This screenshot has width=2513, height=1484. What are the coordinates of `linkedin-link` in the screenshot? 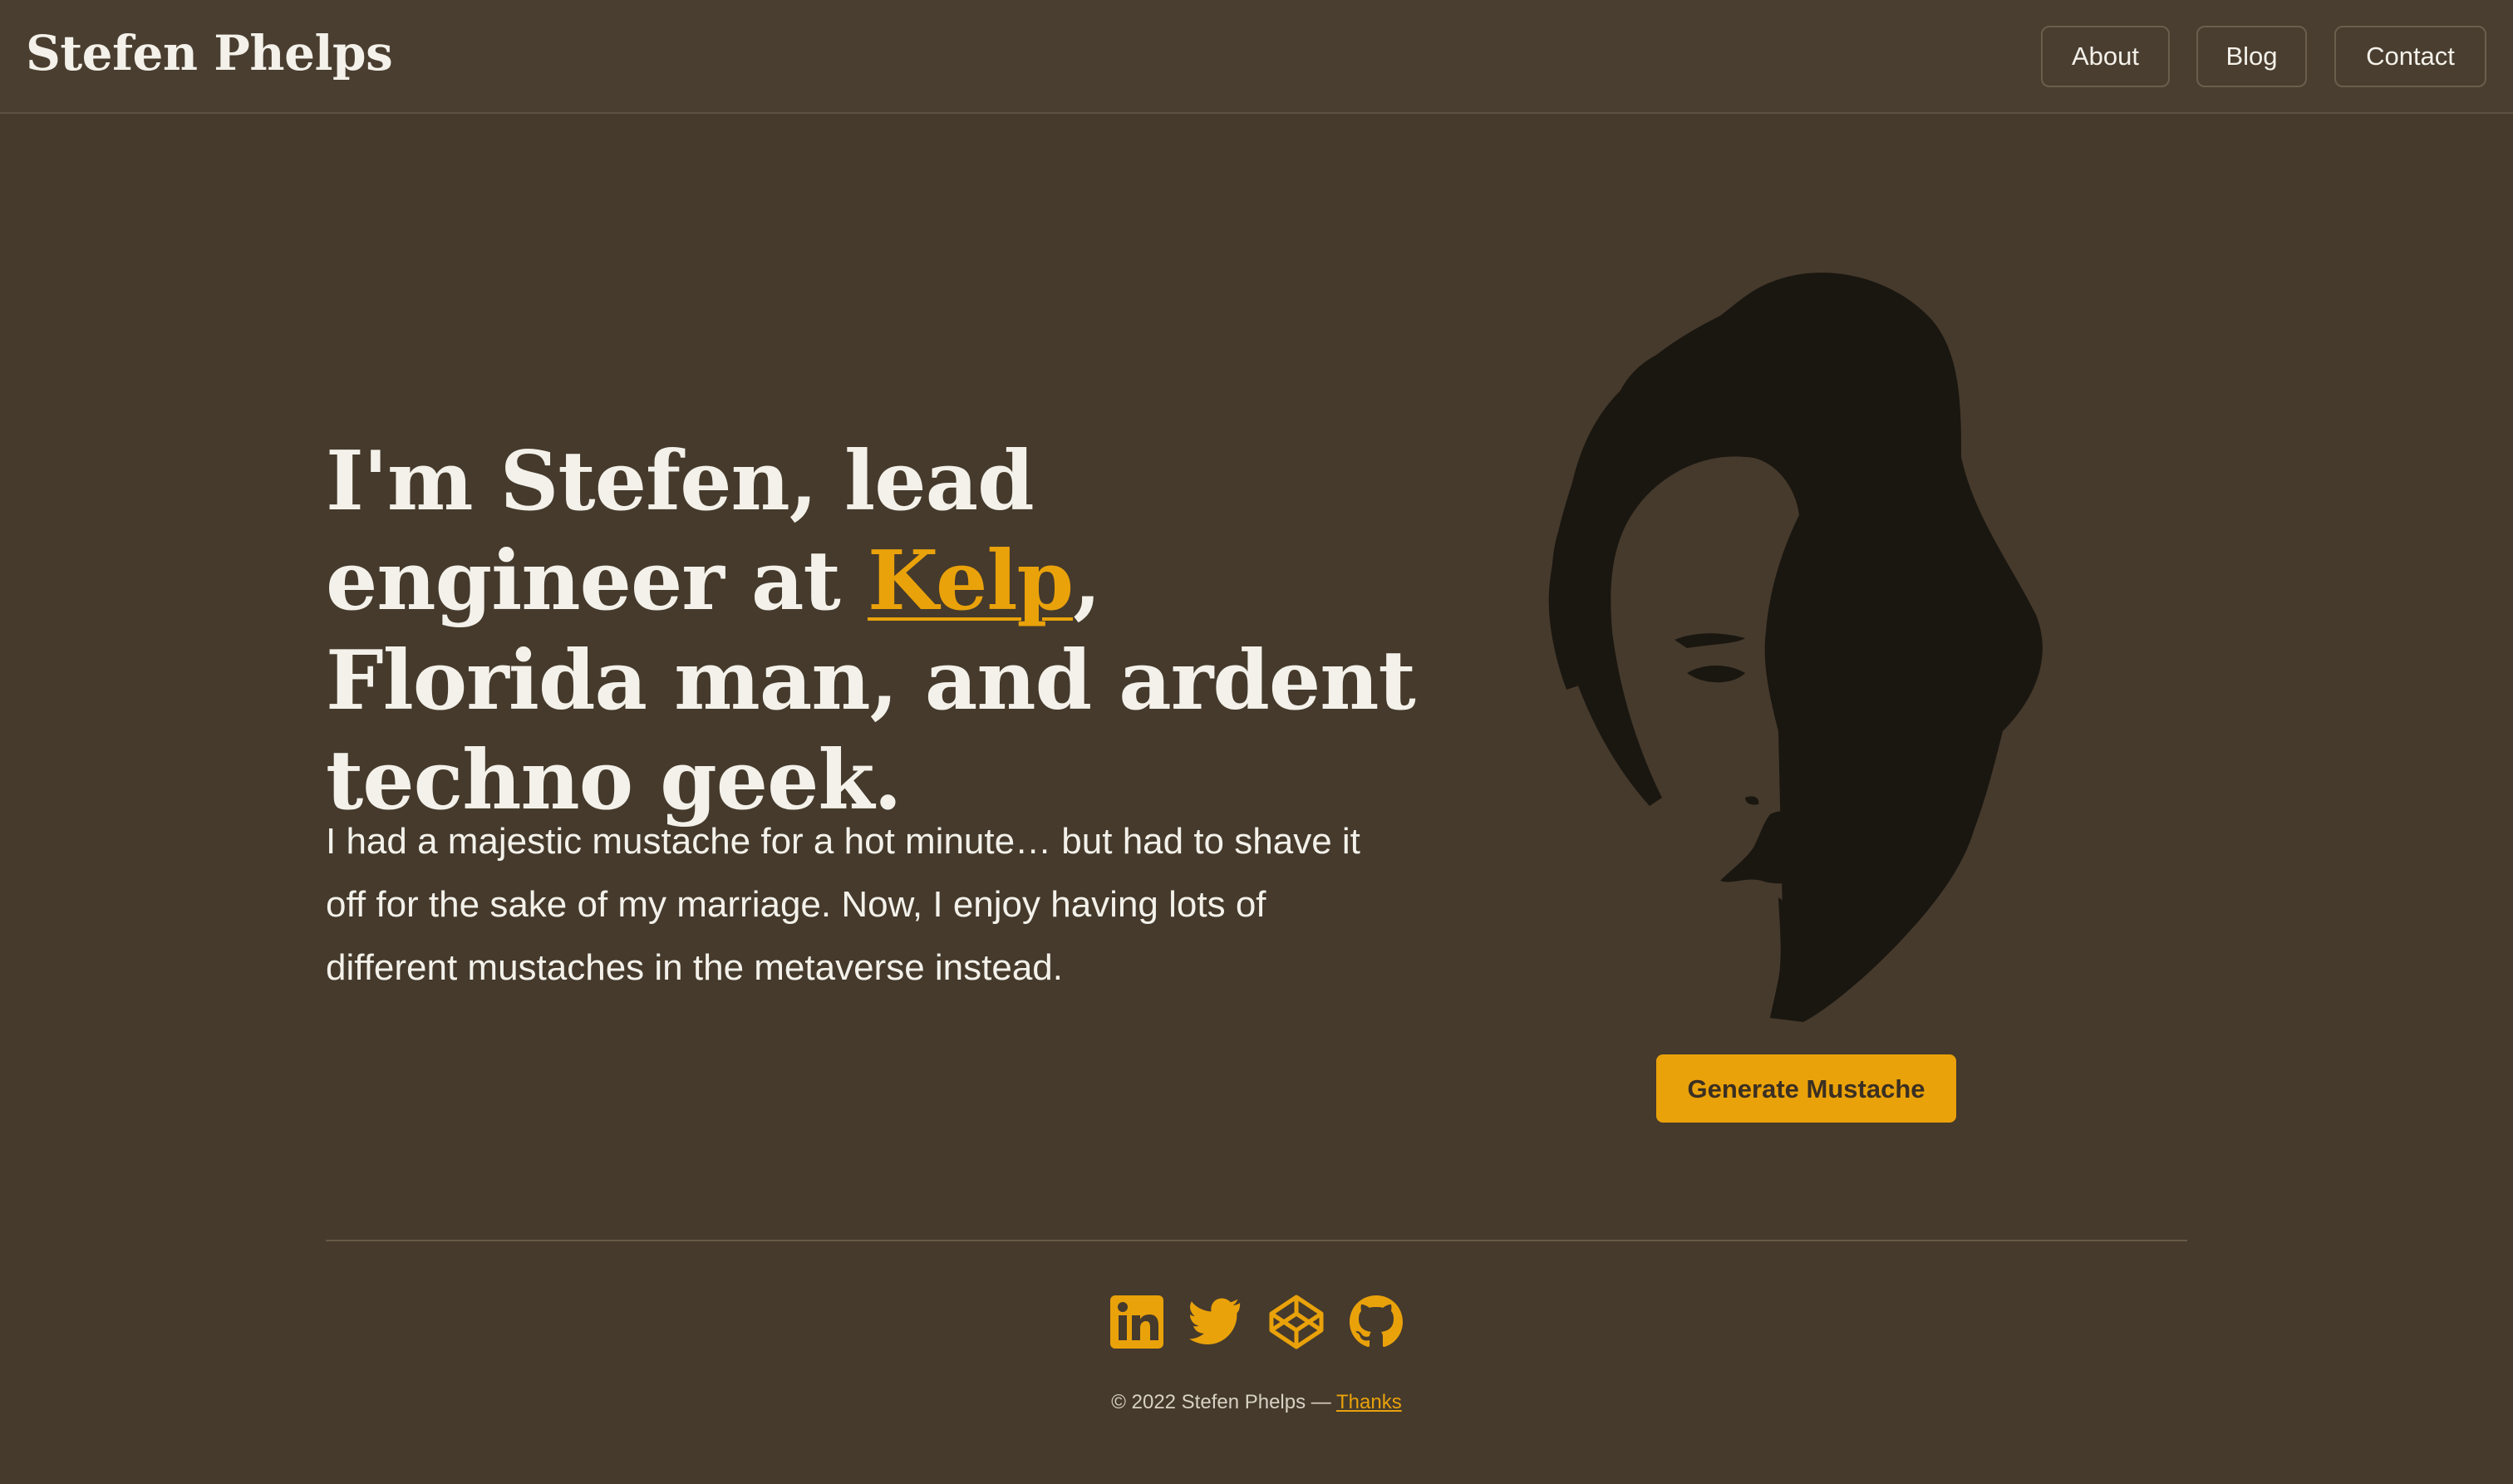 It's located at (1137, 1322).